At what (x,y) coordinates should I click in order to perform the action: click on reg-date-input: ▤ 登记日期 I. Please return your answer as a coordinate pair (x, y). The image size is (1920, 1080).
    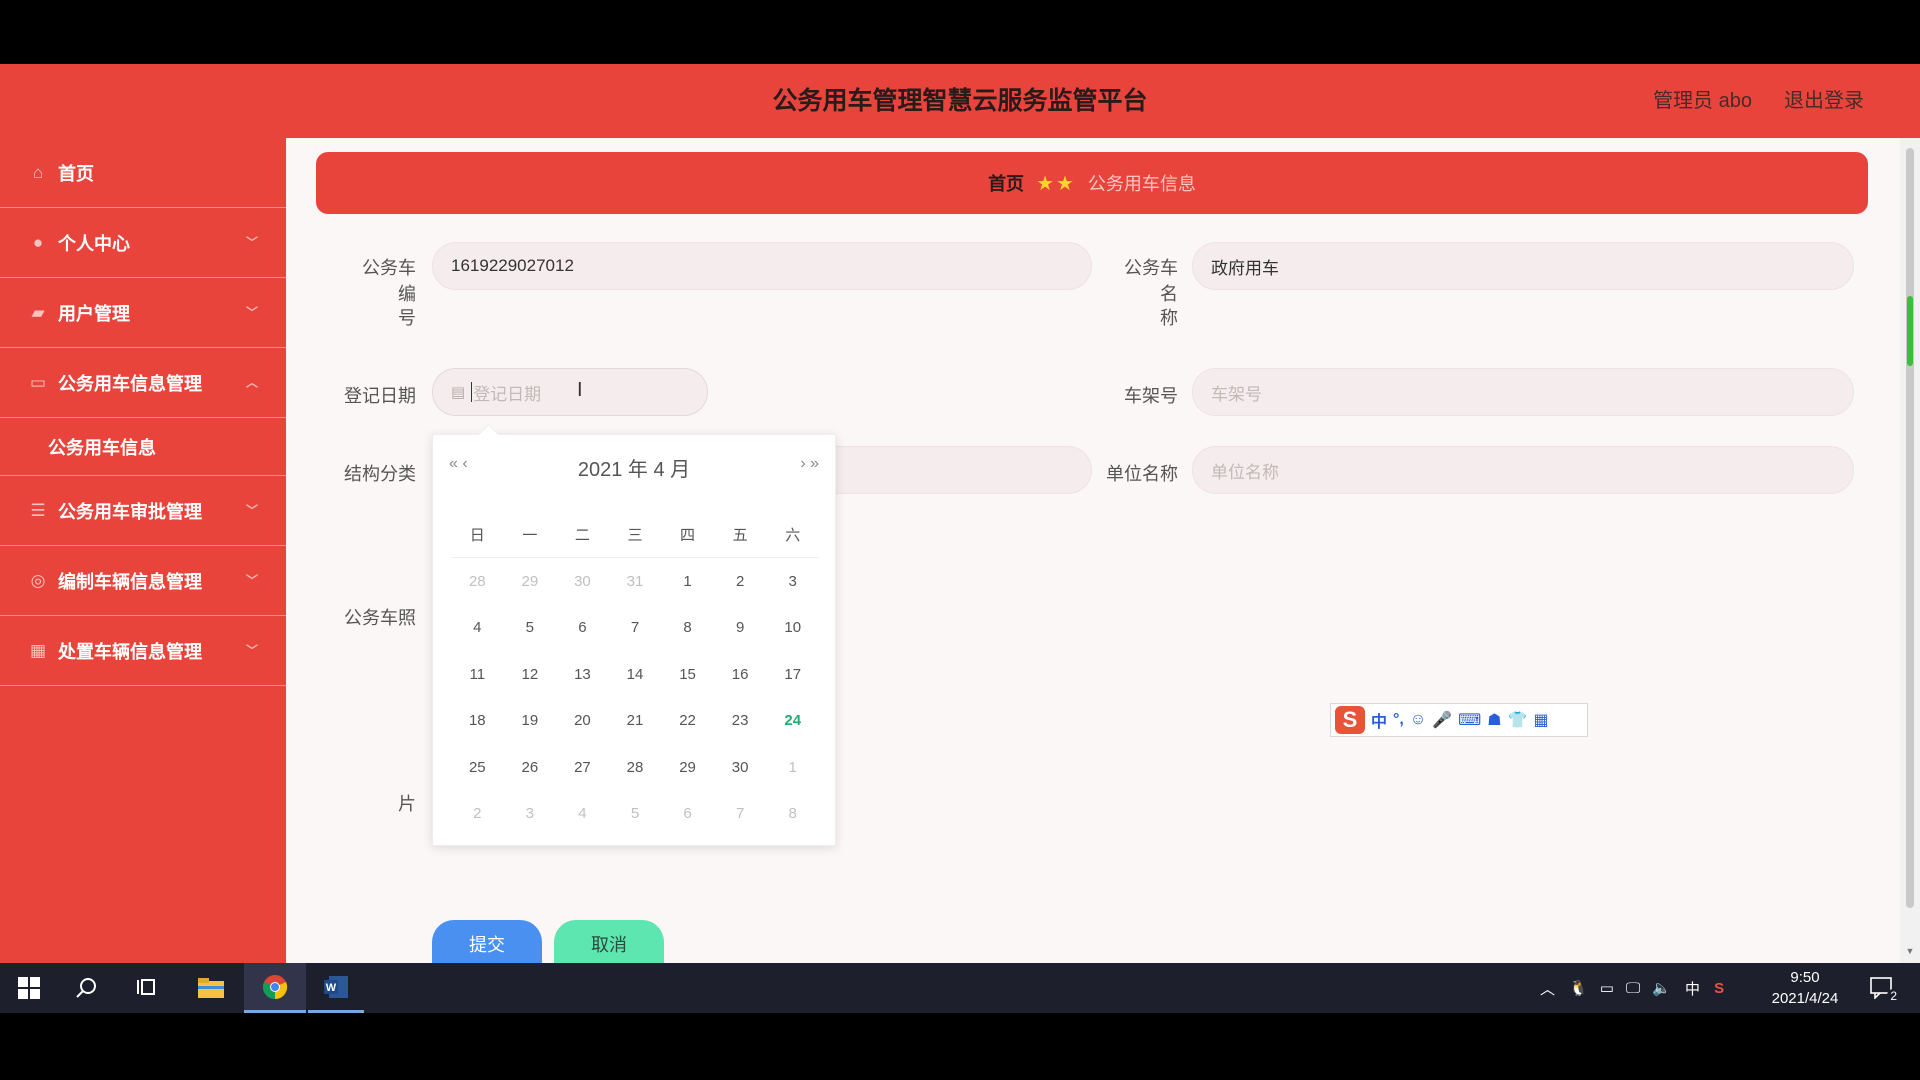
    Looking at the image, I should click on (570, 392).